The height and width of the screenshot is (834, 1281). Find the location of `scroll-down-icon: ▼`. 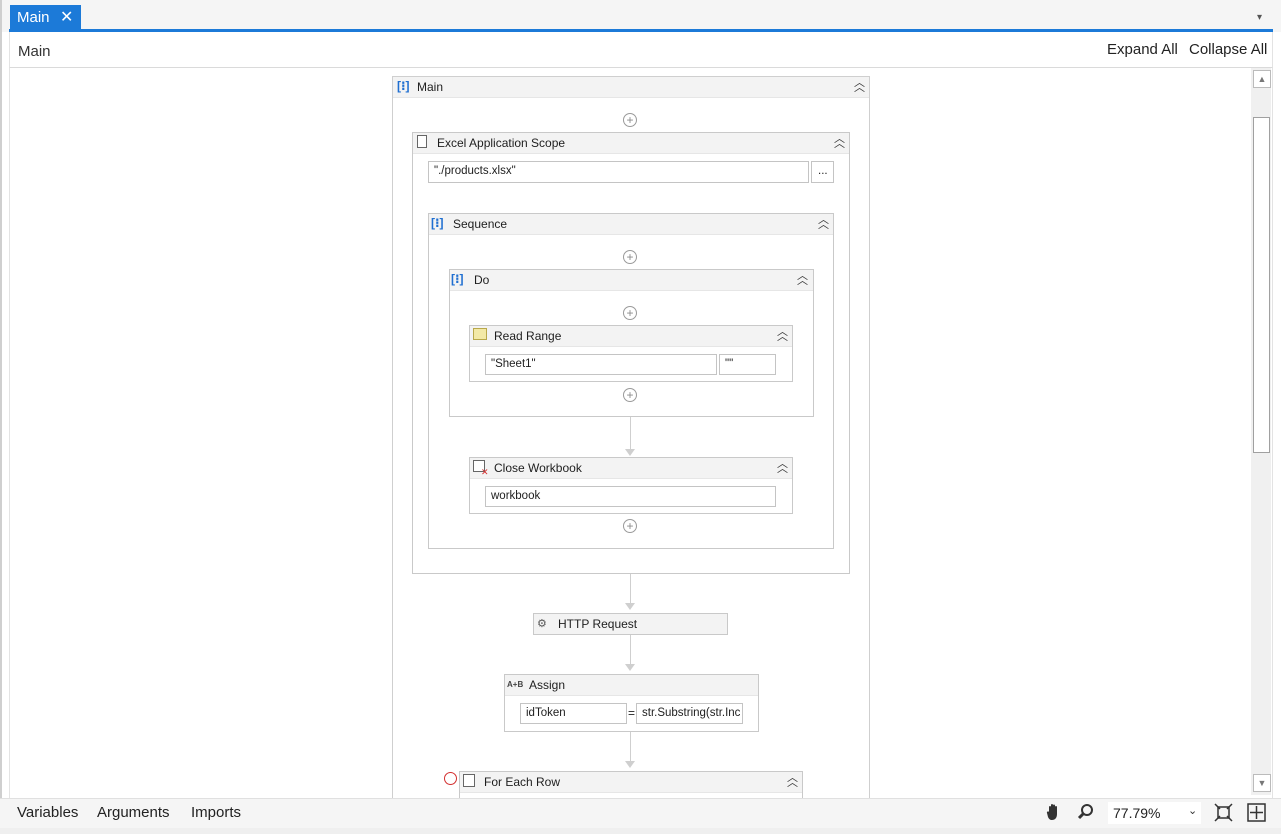

scroll-down-icon: ▼ is located at coordinates (1262, 783).